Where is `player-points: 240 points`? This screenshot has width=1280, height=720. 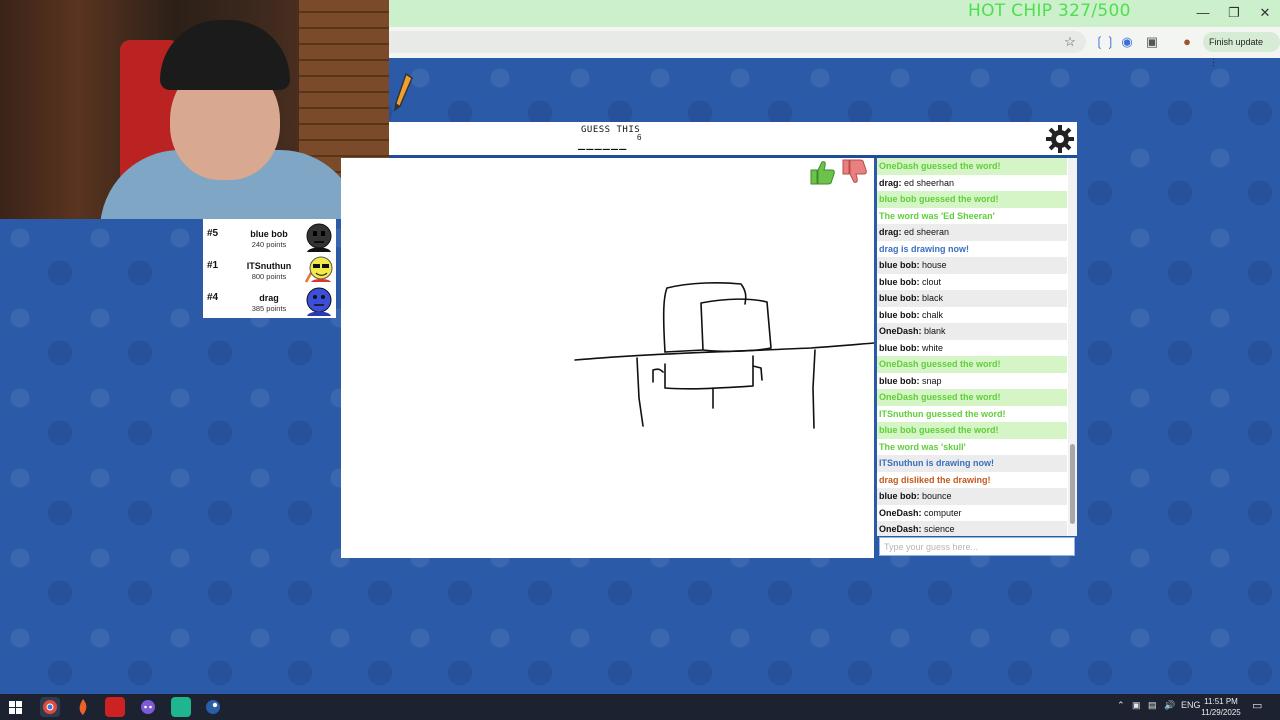 player-points: 240 points is located at coordinates (269, 244).